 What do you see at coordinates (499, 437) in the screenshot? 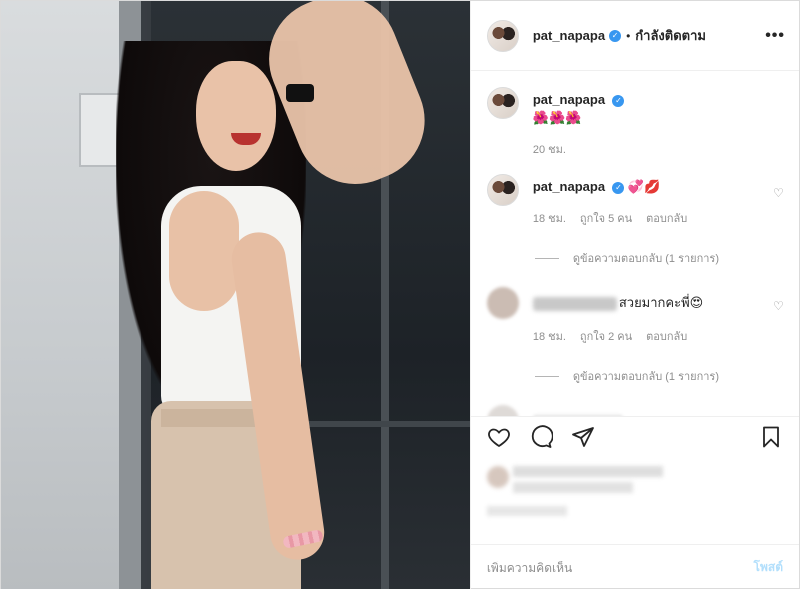
I see `heart-icon` at bounding box center [499, 437].